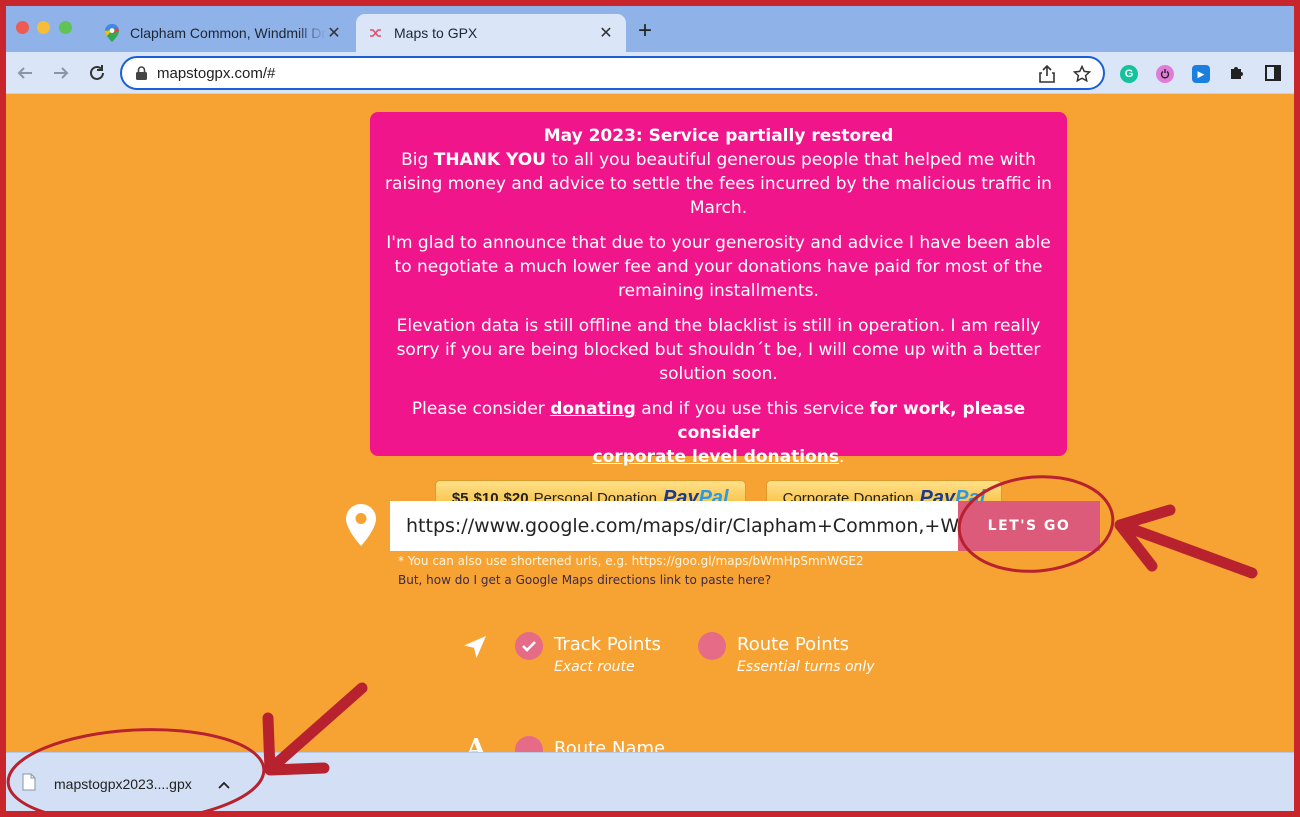 Image resolution: width=1300 pixels, height=817 pixels. What do you see at coordinates (1237, 73) in the screenshot?
I see `puzzle-extensions-icon` at bounding box center [1237, 73].